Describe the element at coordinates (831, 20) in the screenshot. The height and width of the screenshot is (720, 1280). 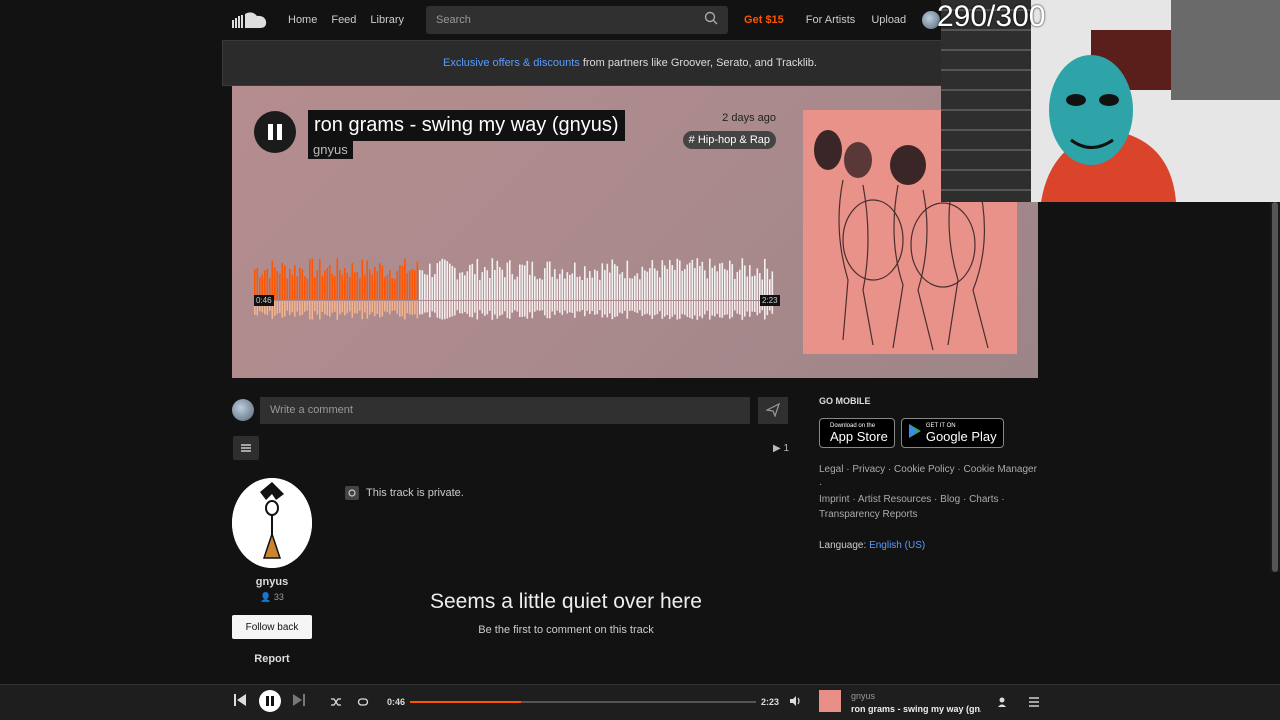
I see `for-artists-link: For Artists` at that location.